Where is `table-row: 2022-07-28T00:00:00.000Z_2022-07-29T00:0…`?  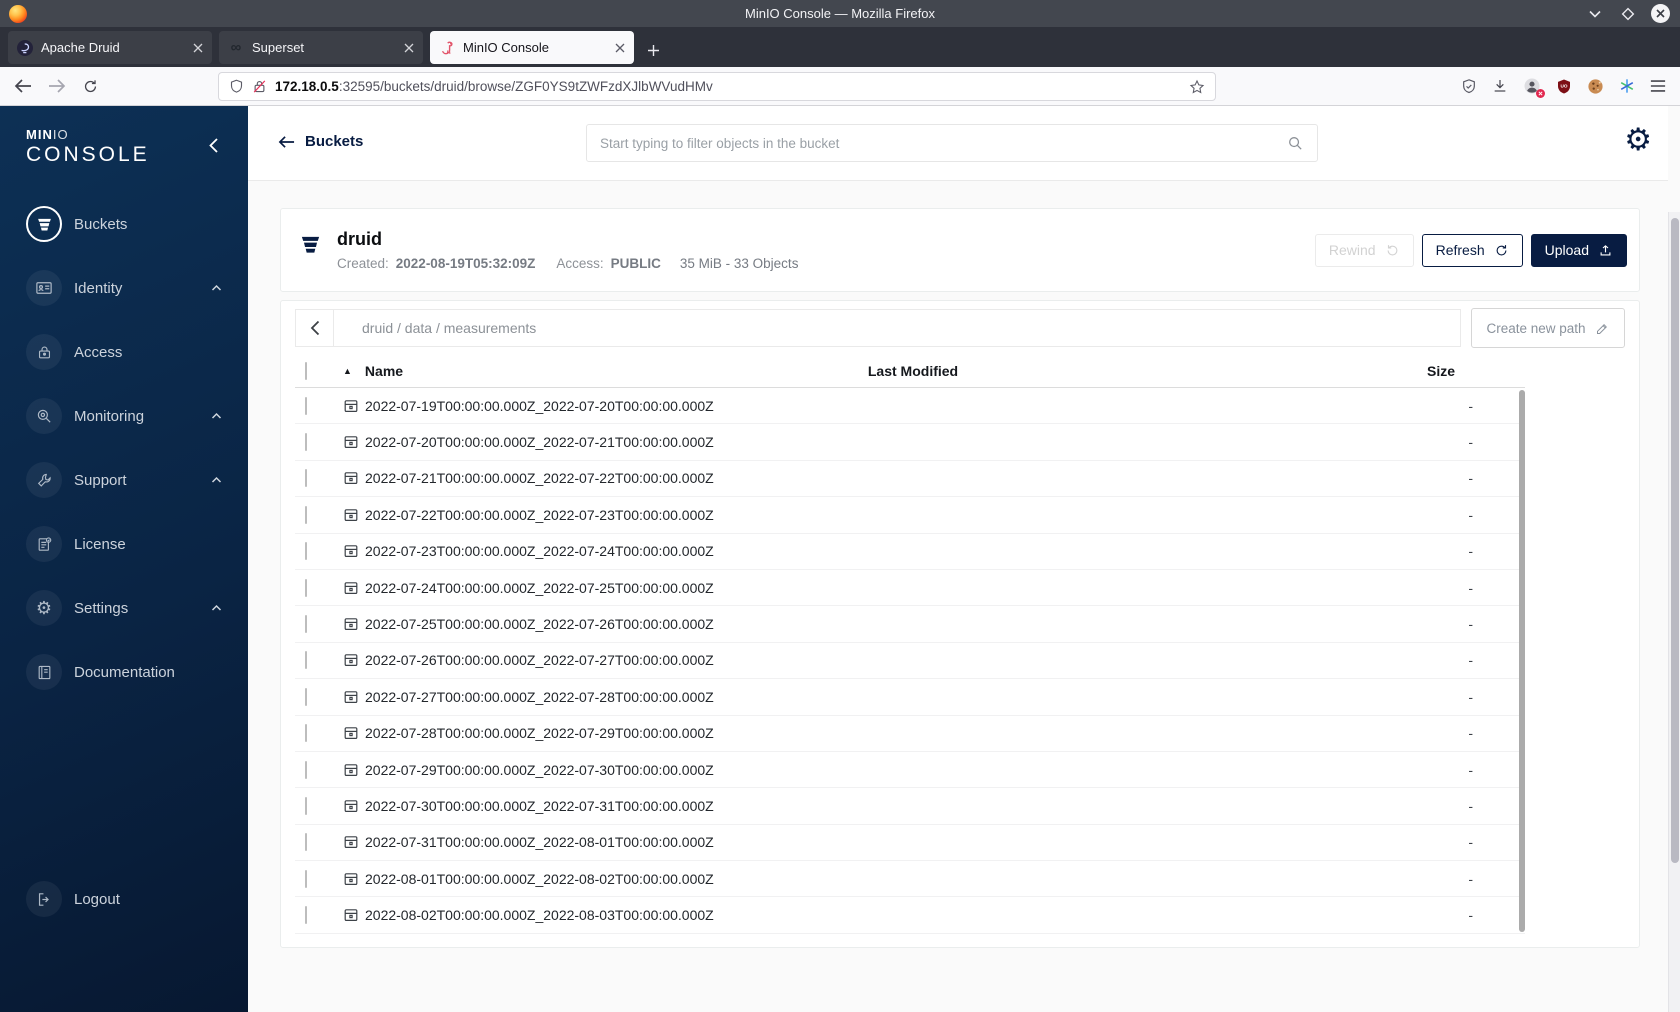
table-row: 2022-07-28T00:00:00.000Z_2022-07-29T00:0… is located at coordinates (910, 734).